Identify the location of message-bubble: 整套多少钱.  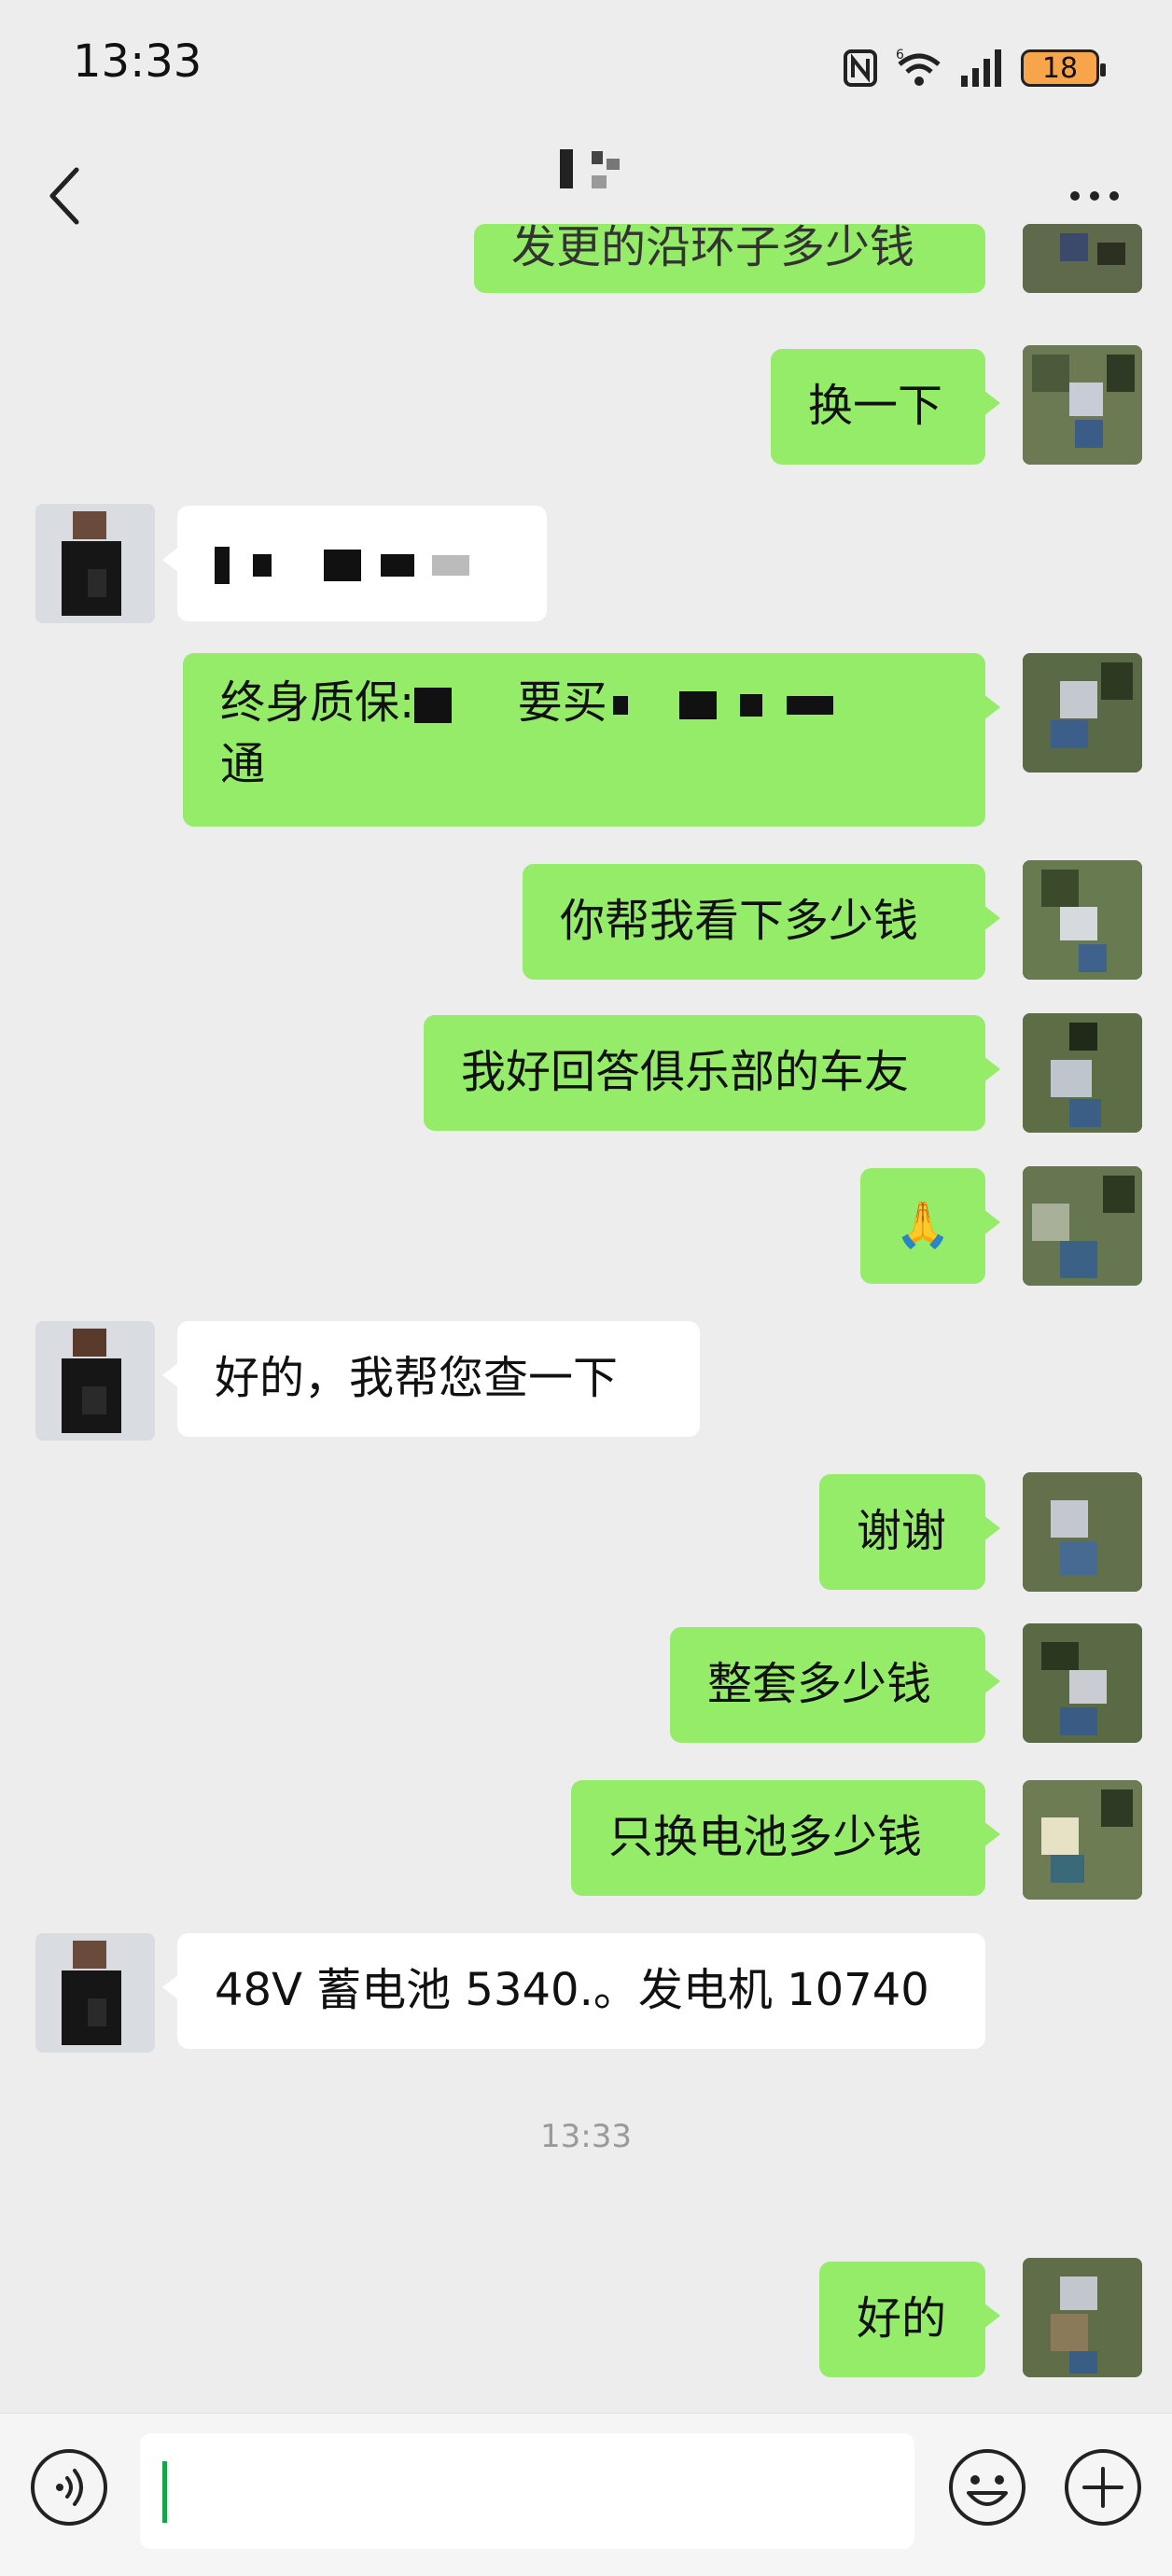
(835, 1685).